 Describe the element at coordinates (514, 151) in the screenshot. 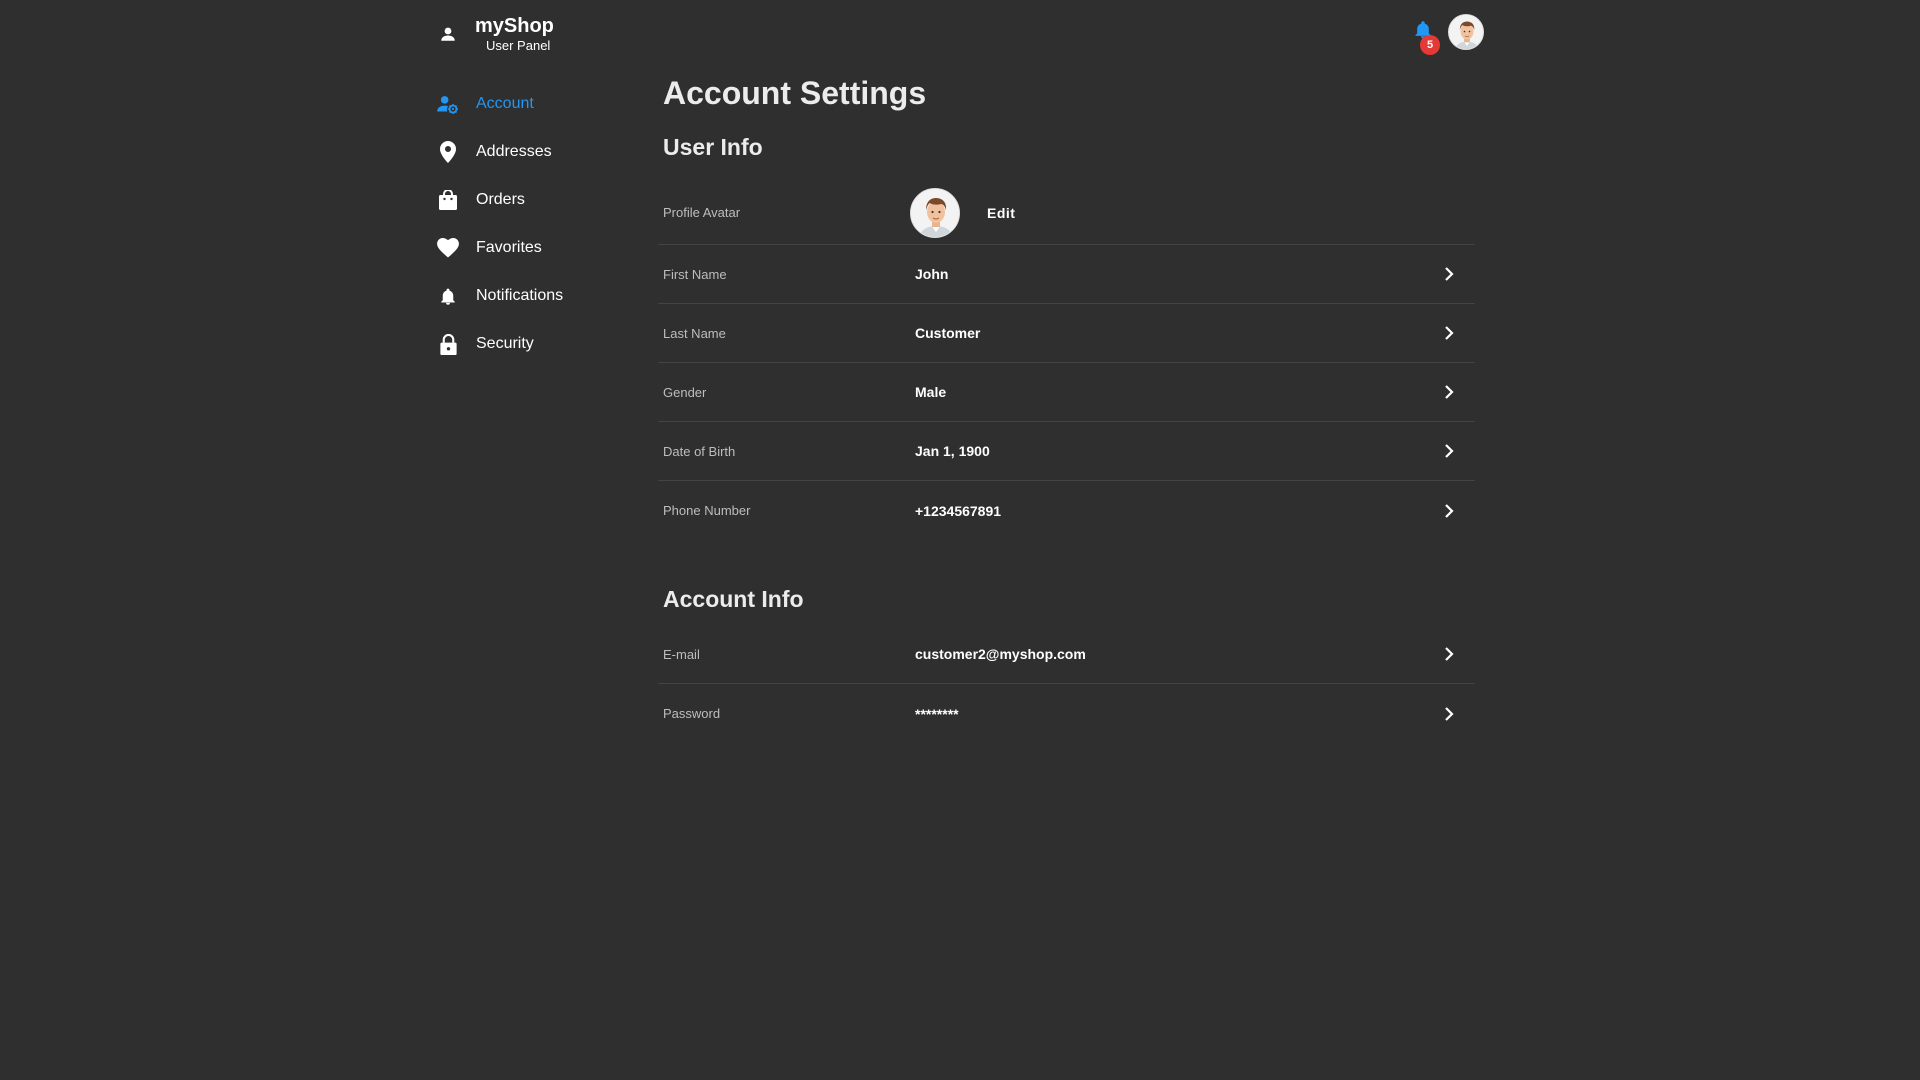

I see `sidebar-item-label: Addresses` at that location.